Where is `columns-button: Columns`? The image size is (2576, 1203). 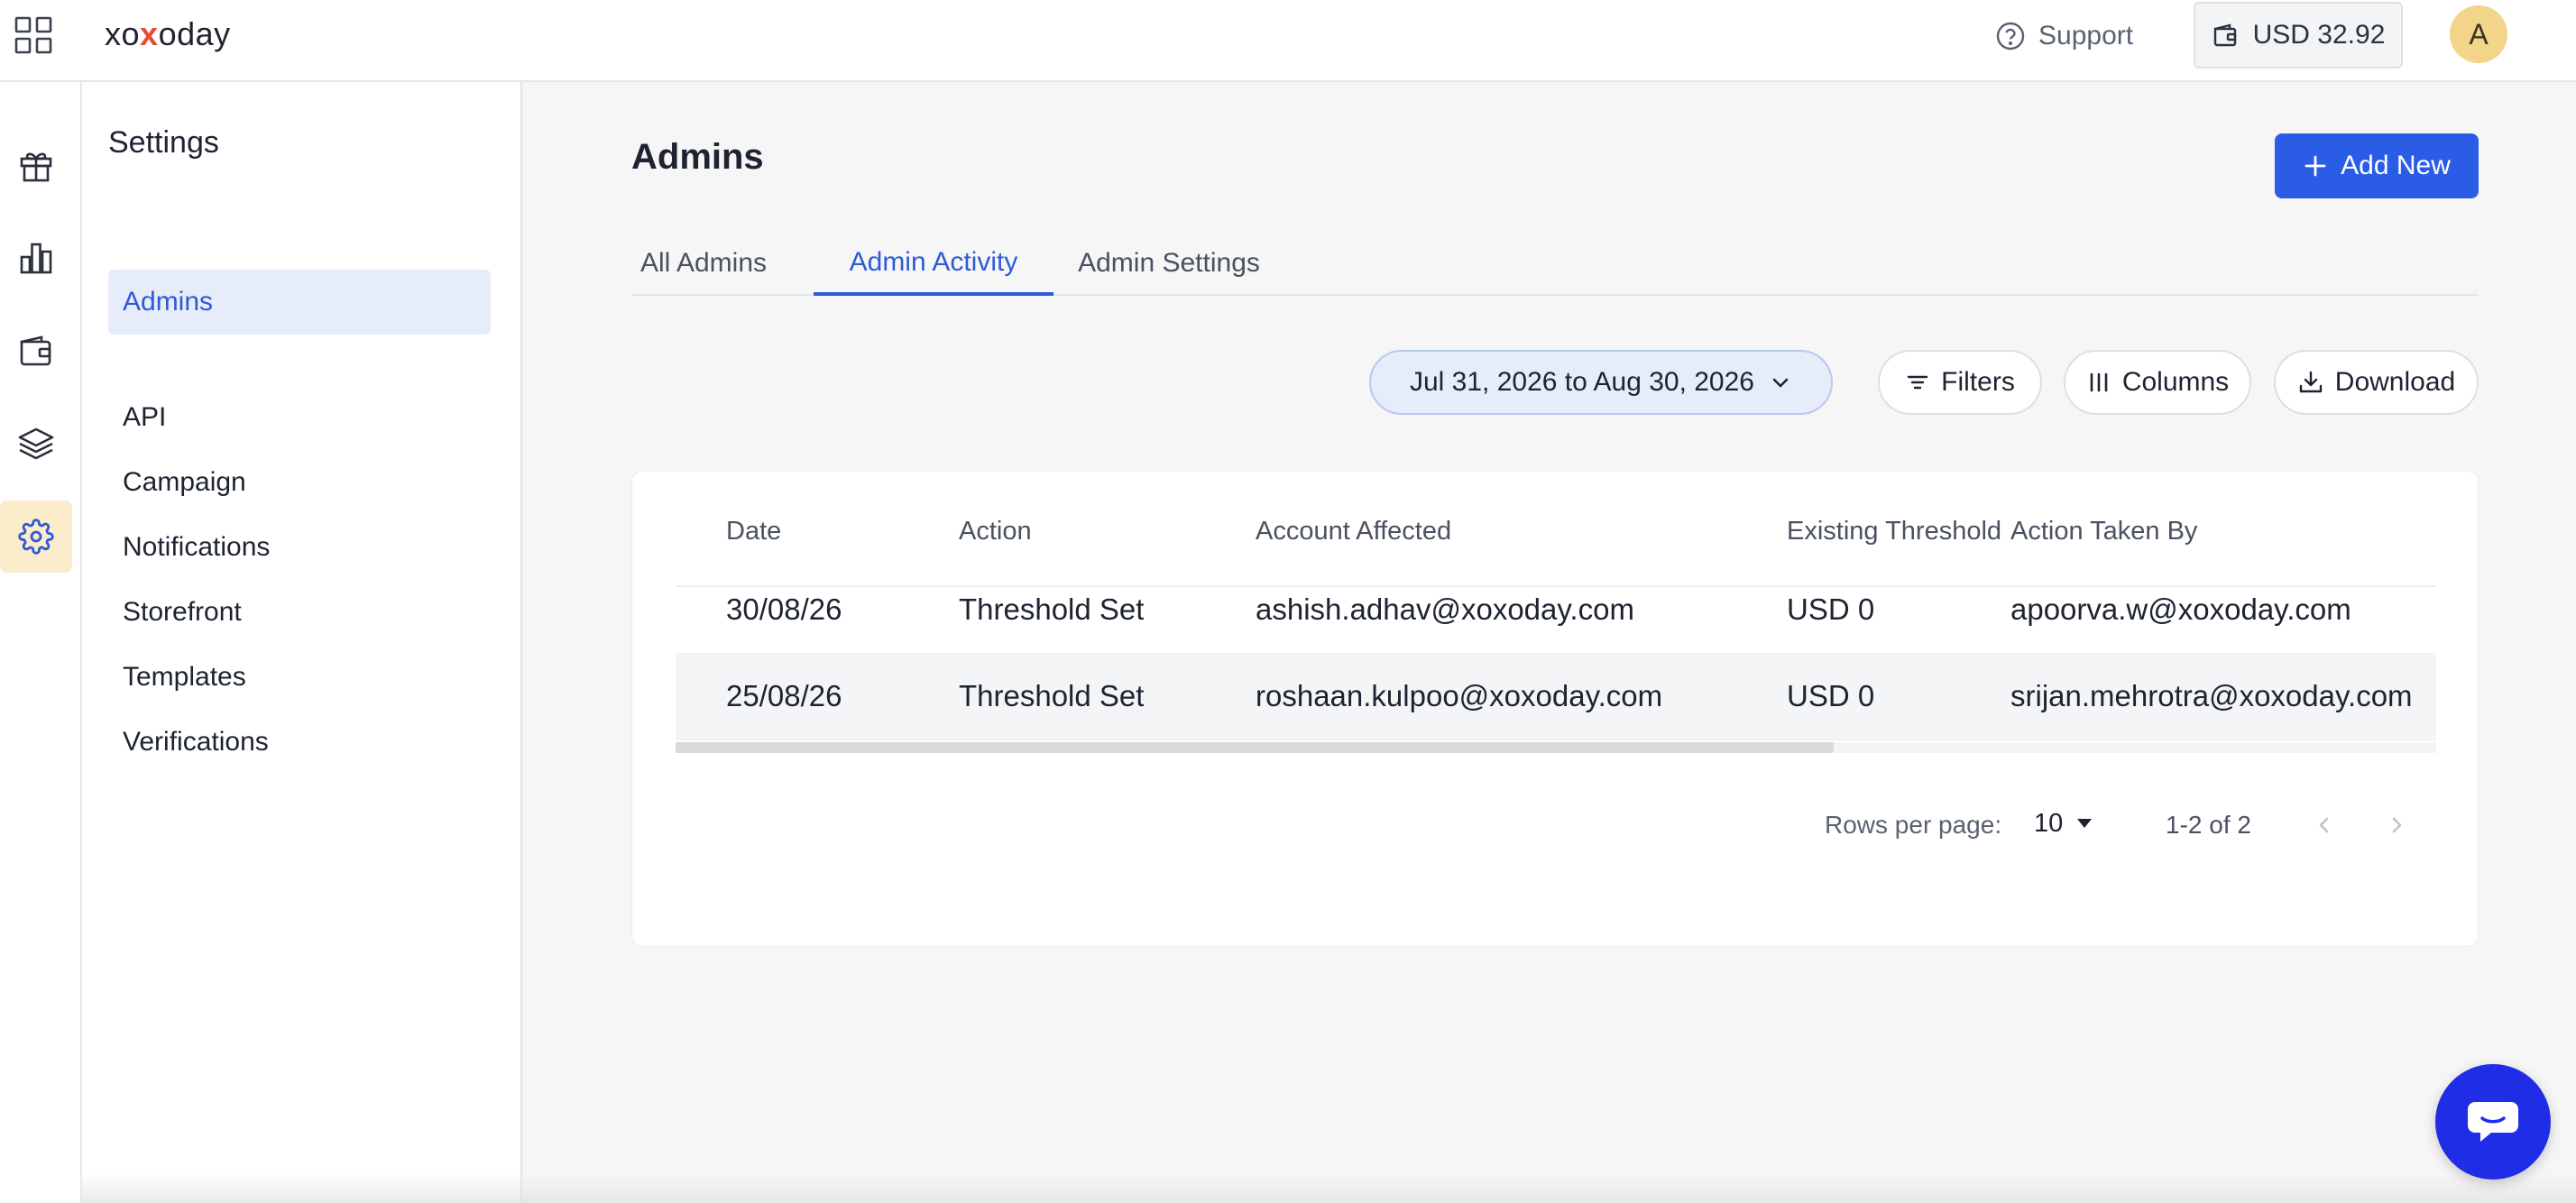 columns-button: Columns is located at coordinates (2157, 382).